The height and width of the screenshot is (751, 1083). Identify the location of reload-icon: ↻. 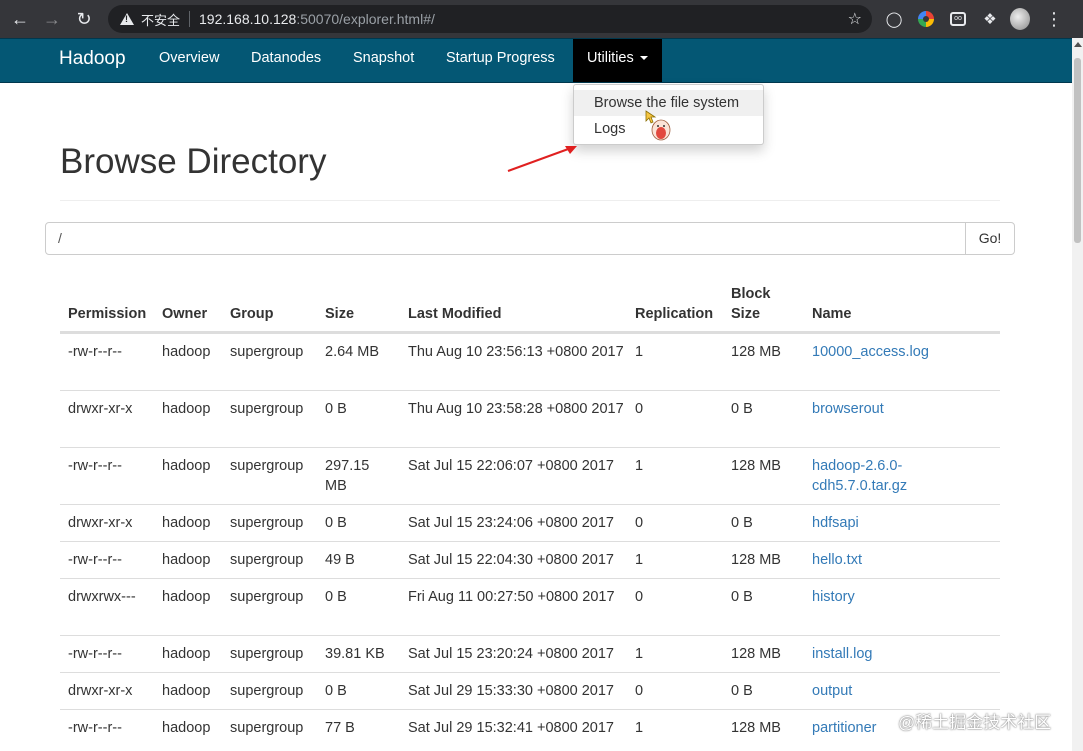
(84, 19).